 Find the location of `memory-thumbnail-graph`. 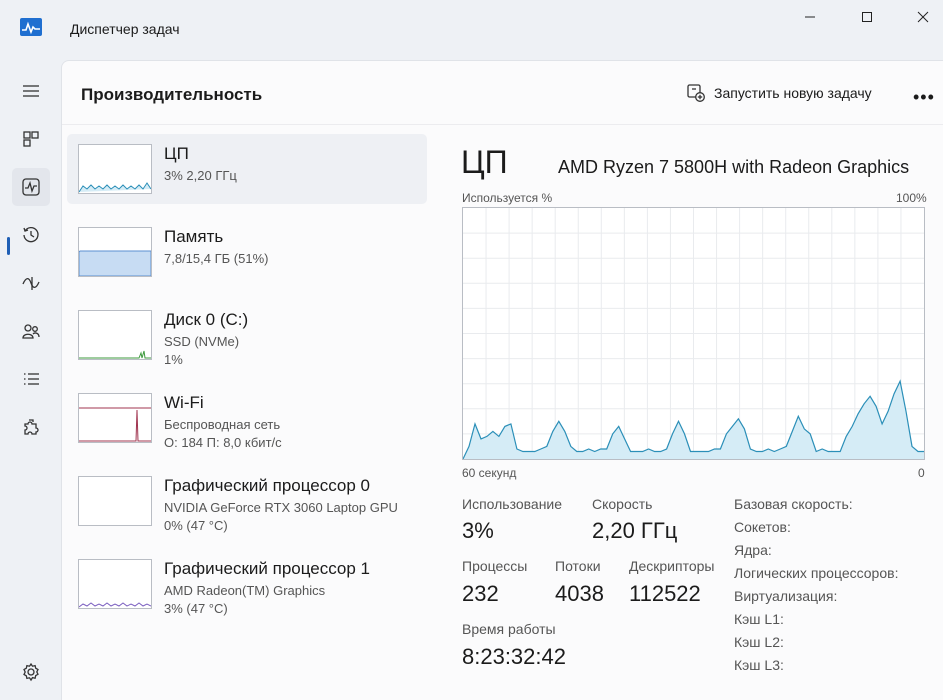

memory-thumbnail-graph is located at coordinates (115, 252).